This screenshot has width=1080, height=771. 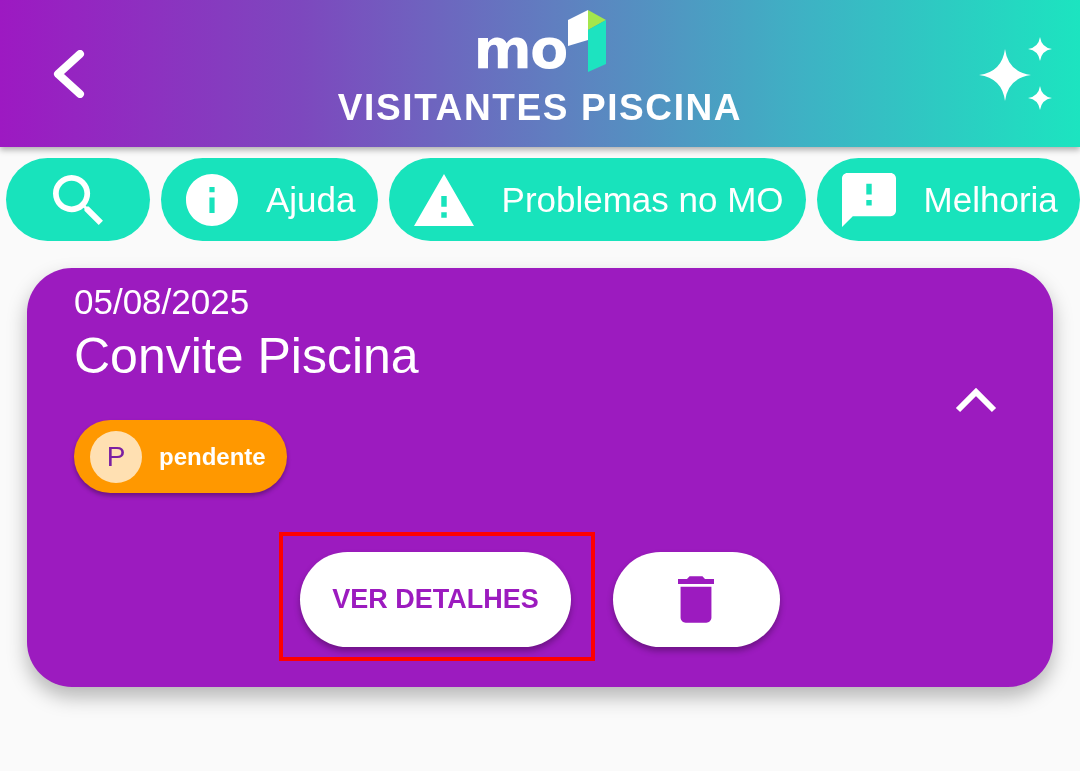 What do you see at coordinates (597, 199) in the screenshot?
I see `filter-chip: Problemas no MO` at bounding box center [597, 199].